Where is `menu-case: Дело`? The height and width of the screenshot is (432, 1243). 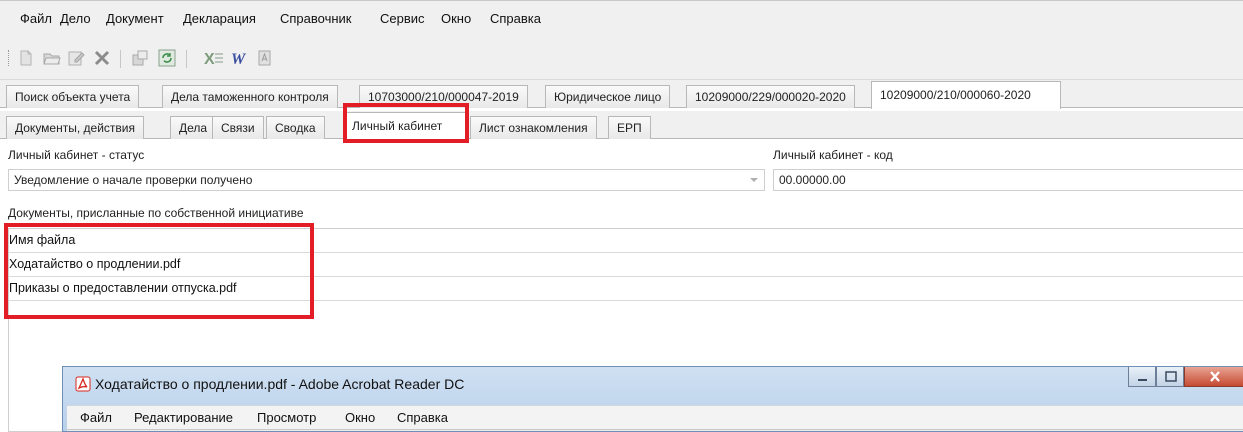 menu-case: Дело is located at coordinates (75, 18).